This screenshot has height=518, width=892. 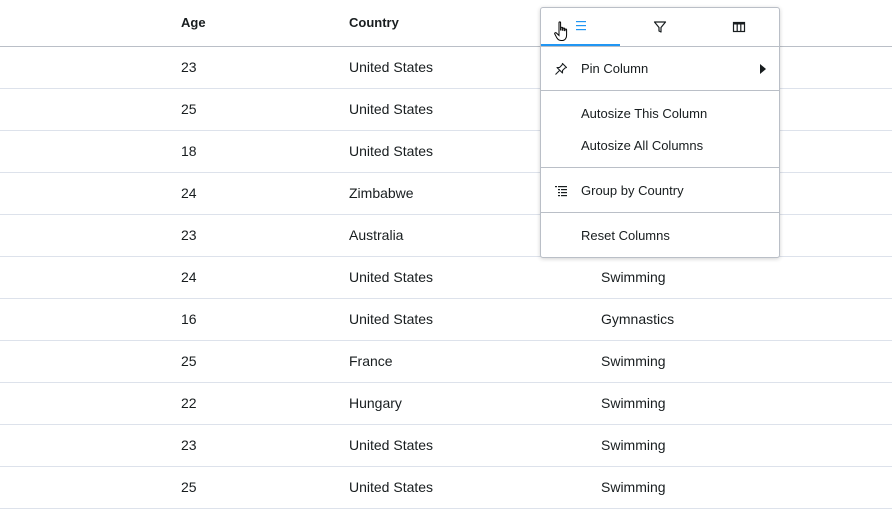 What do you see at coordinates (376, 235) in the screenshot?
I see `cell-country: Australia` at bounding box center [376, 235].